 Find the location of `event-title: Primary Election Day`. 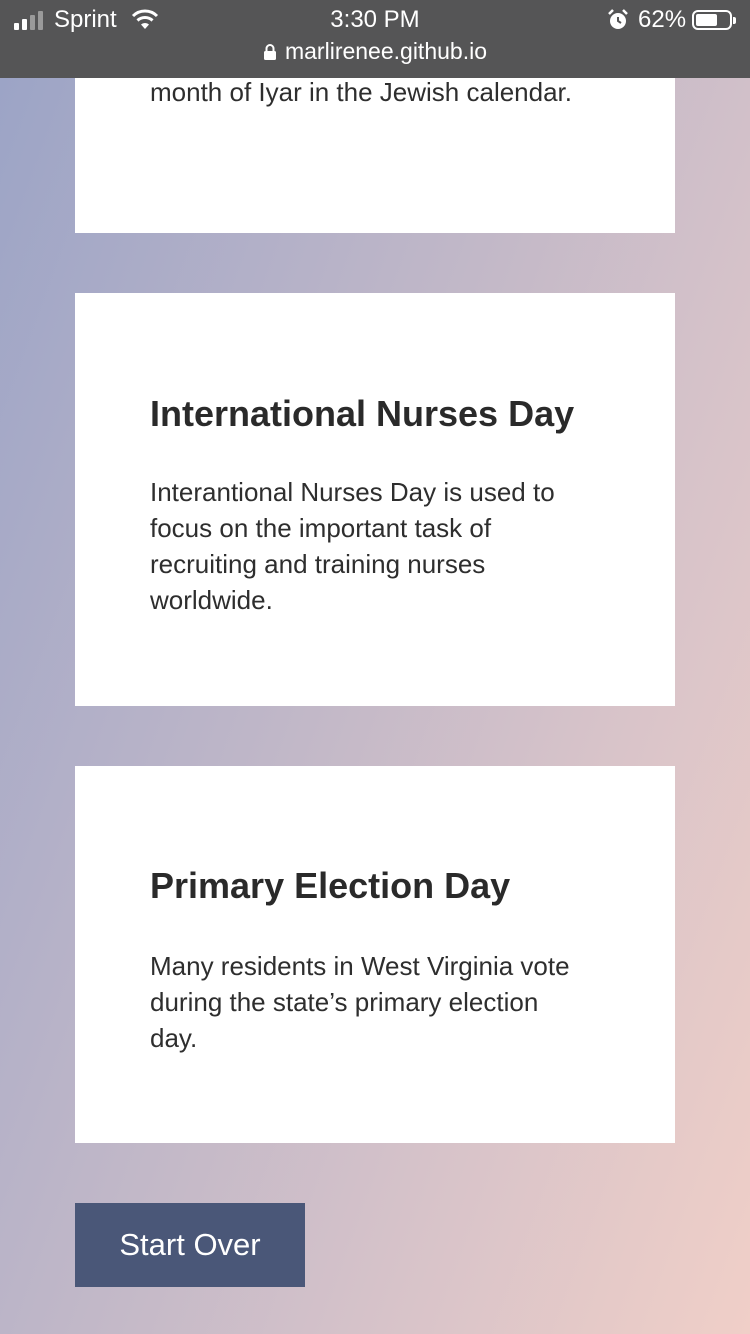

event-title: Primary Election Day is located at coordinates (330, 885).